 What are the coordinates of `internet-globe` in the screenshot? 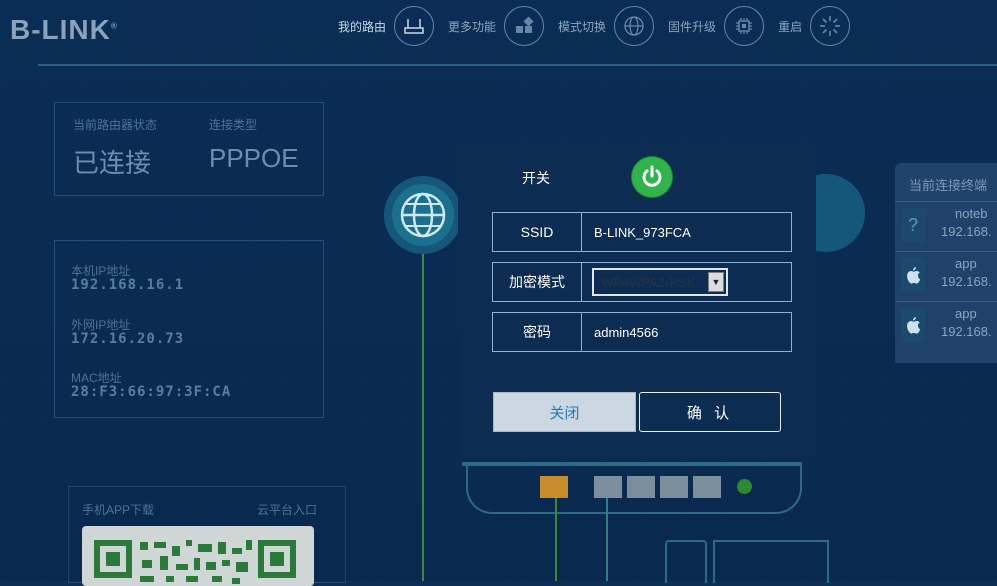 It's located at (423, 215).